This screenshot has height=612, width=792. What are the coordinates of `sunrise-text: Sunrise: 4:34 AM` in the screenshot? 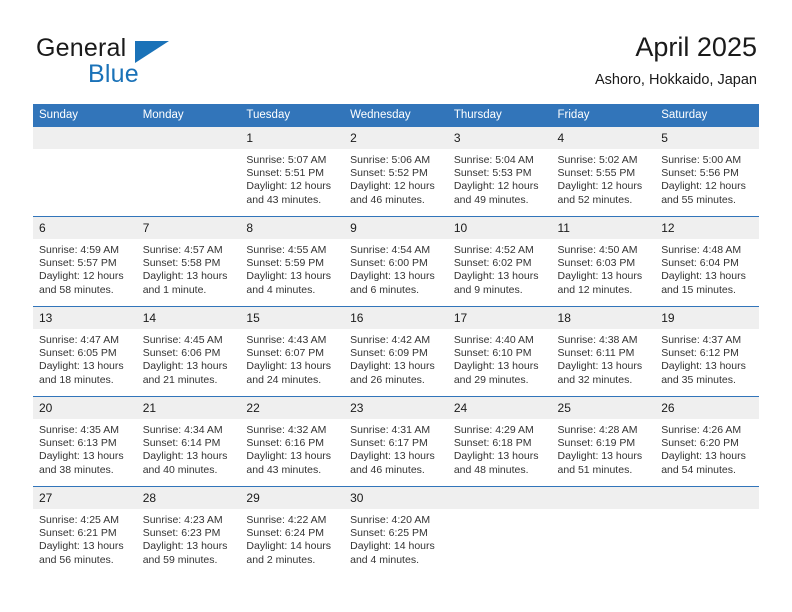 It's located at (182, 430).